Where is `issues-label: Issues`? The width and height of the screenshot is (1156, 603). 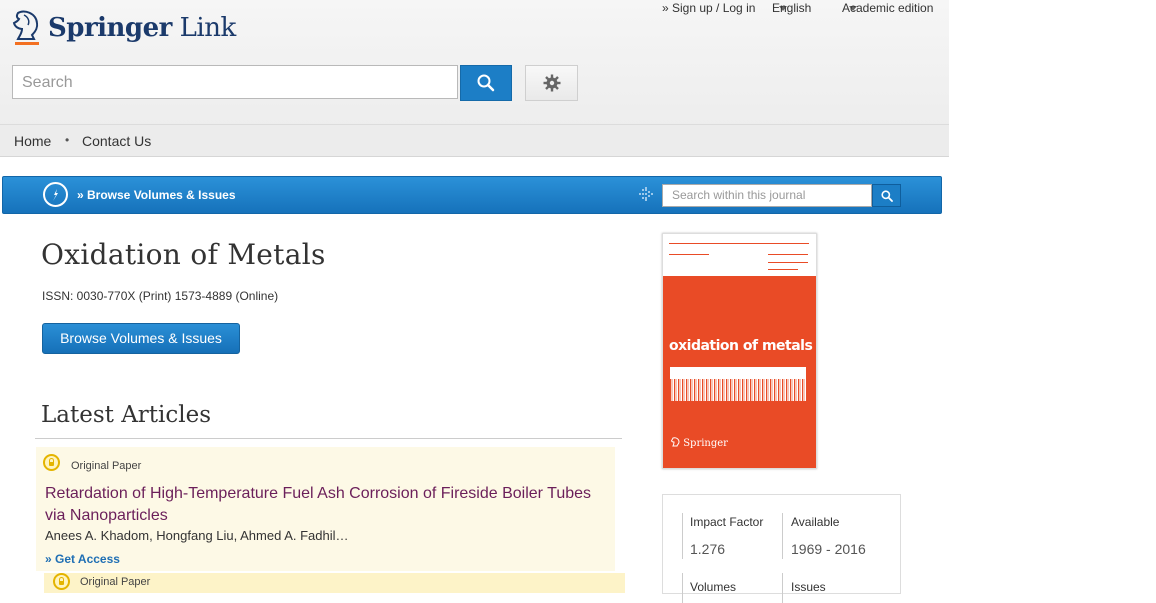 issues-label: Issues is located at coordinates (808, 587).